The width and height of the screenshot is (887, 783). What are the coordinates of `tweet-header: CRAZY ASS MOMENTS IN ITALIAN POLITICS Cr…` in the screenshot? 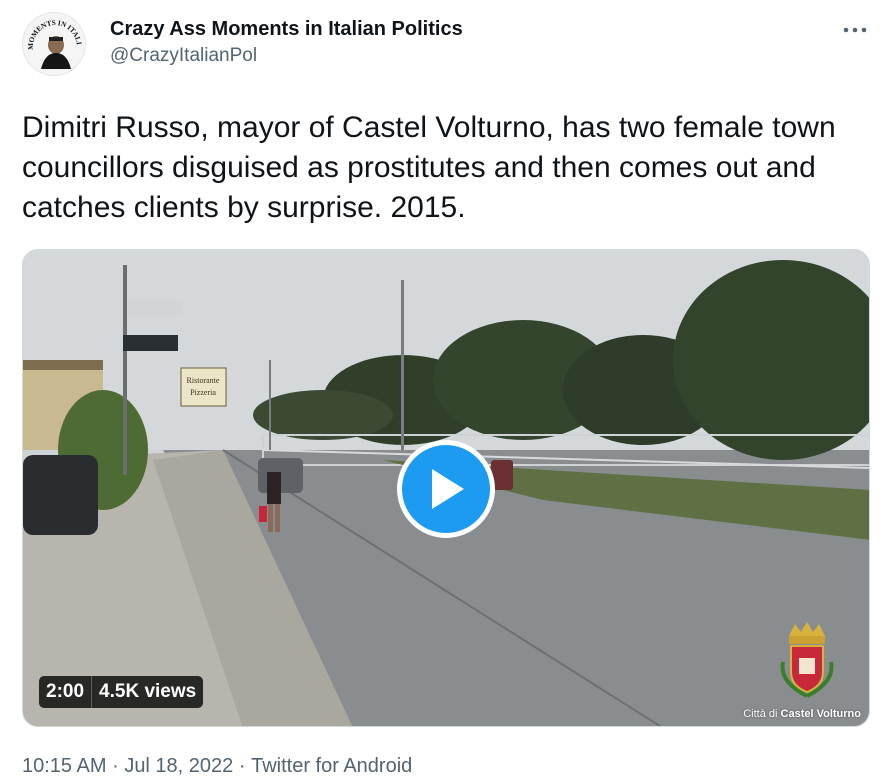 It's located at (447, 44).